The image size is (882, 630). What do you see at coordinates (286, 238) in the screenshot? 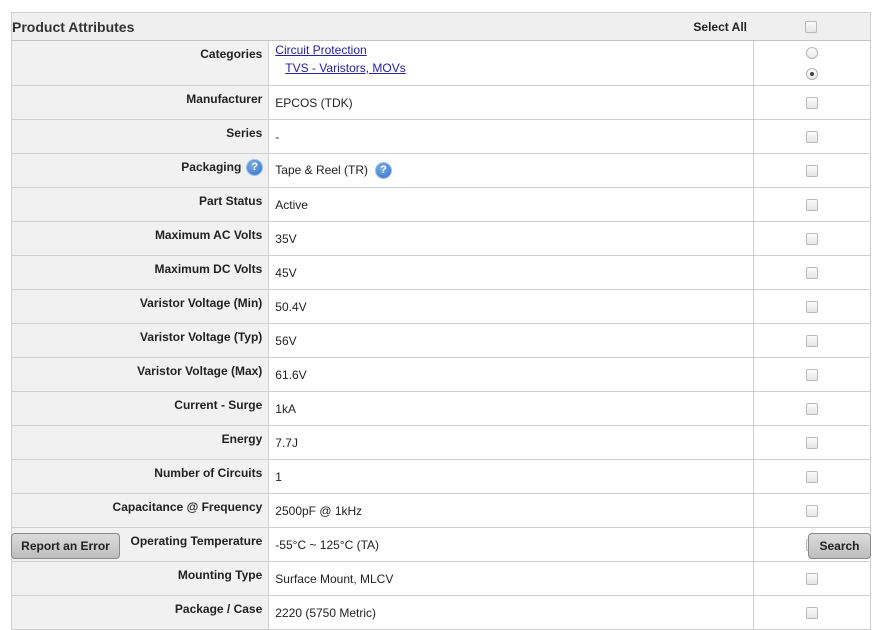
I see `attribute-value: 35V` at bounding box center [286, 238].